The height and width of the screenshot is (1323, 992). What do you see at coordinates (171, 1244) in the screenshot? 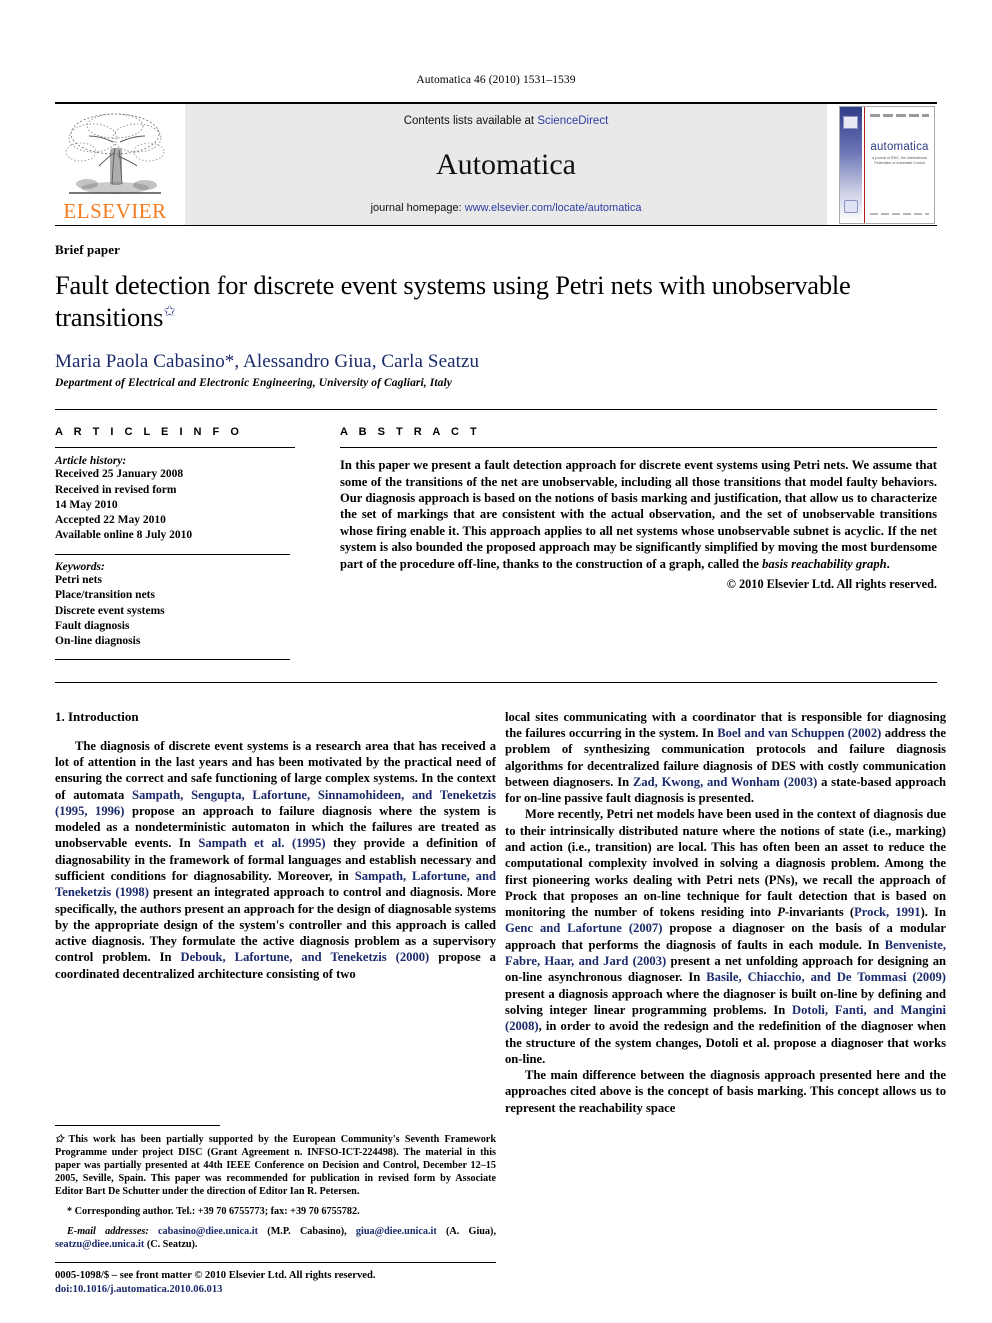
I see `email-owner: (C. Seatzu).` at bounding box center [171, 1244].